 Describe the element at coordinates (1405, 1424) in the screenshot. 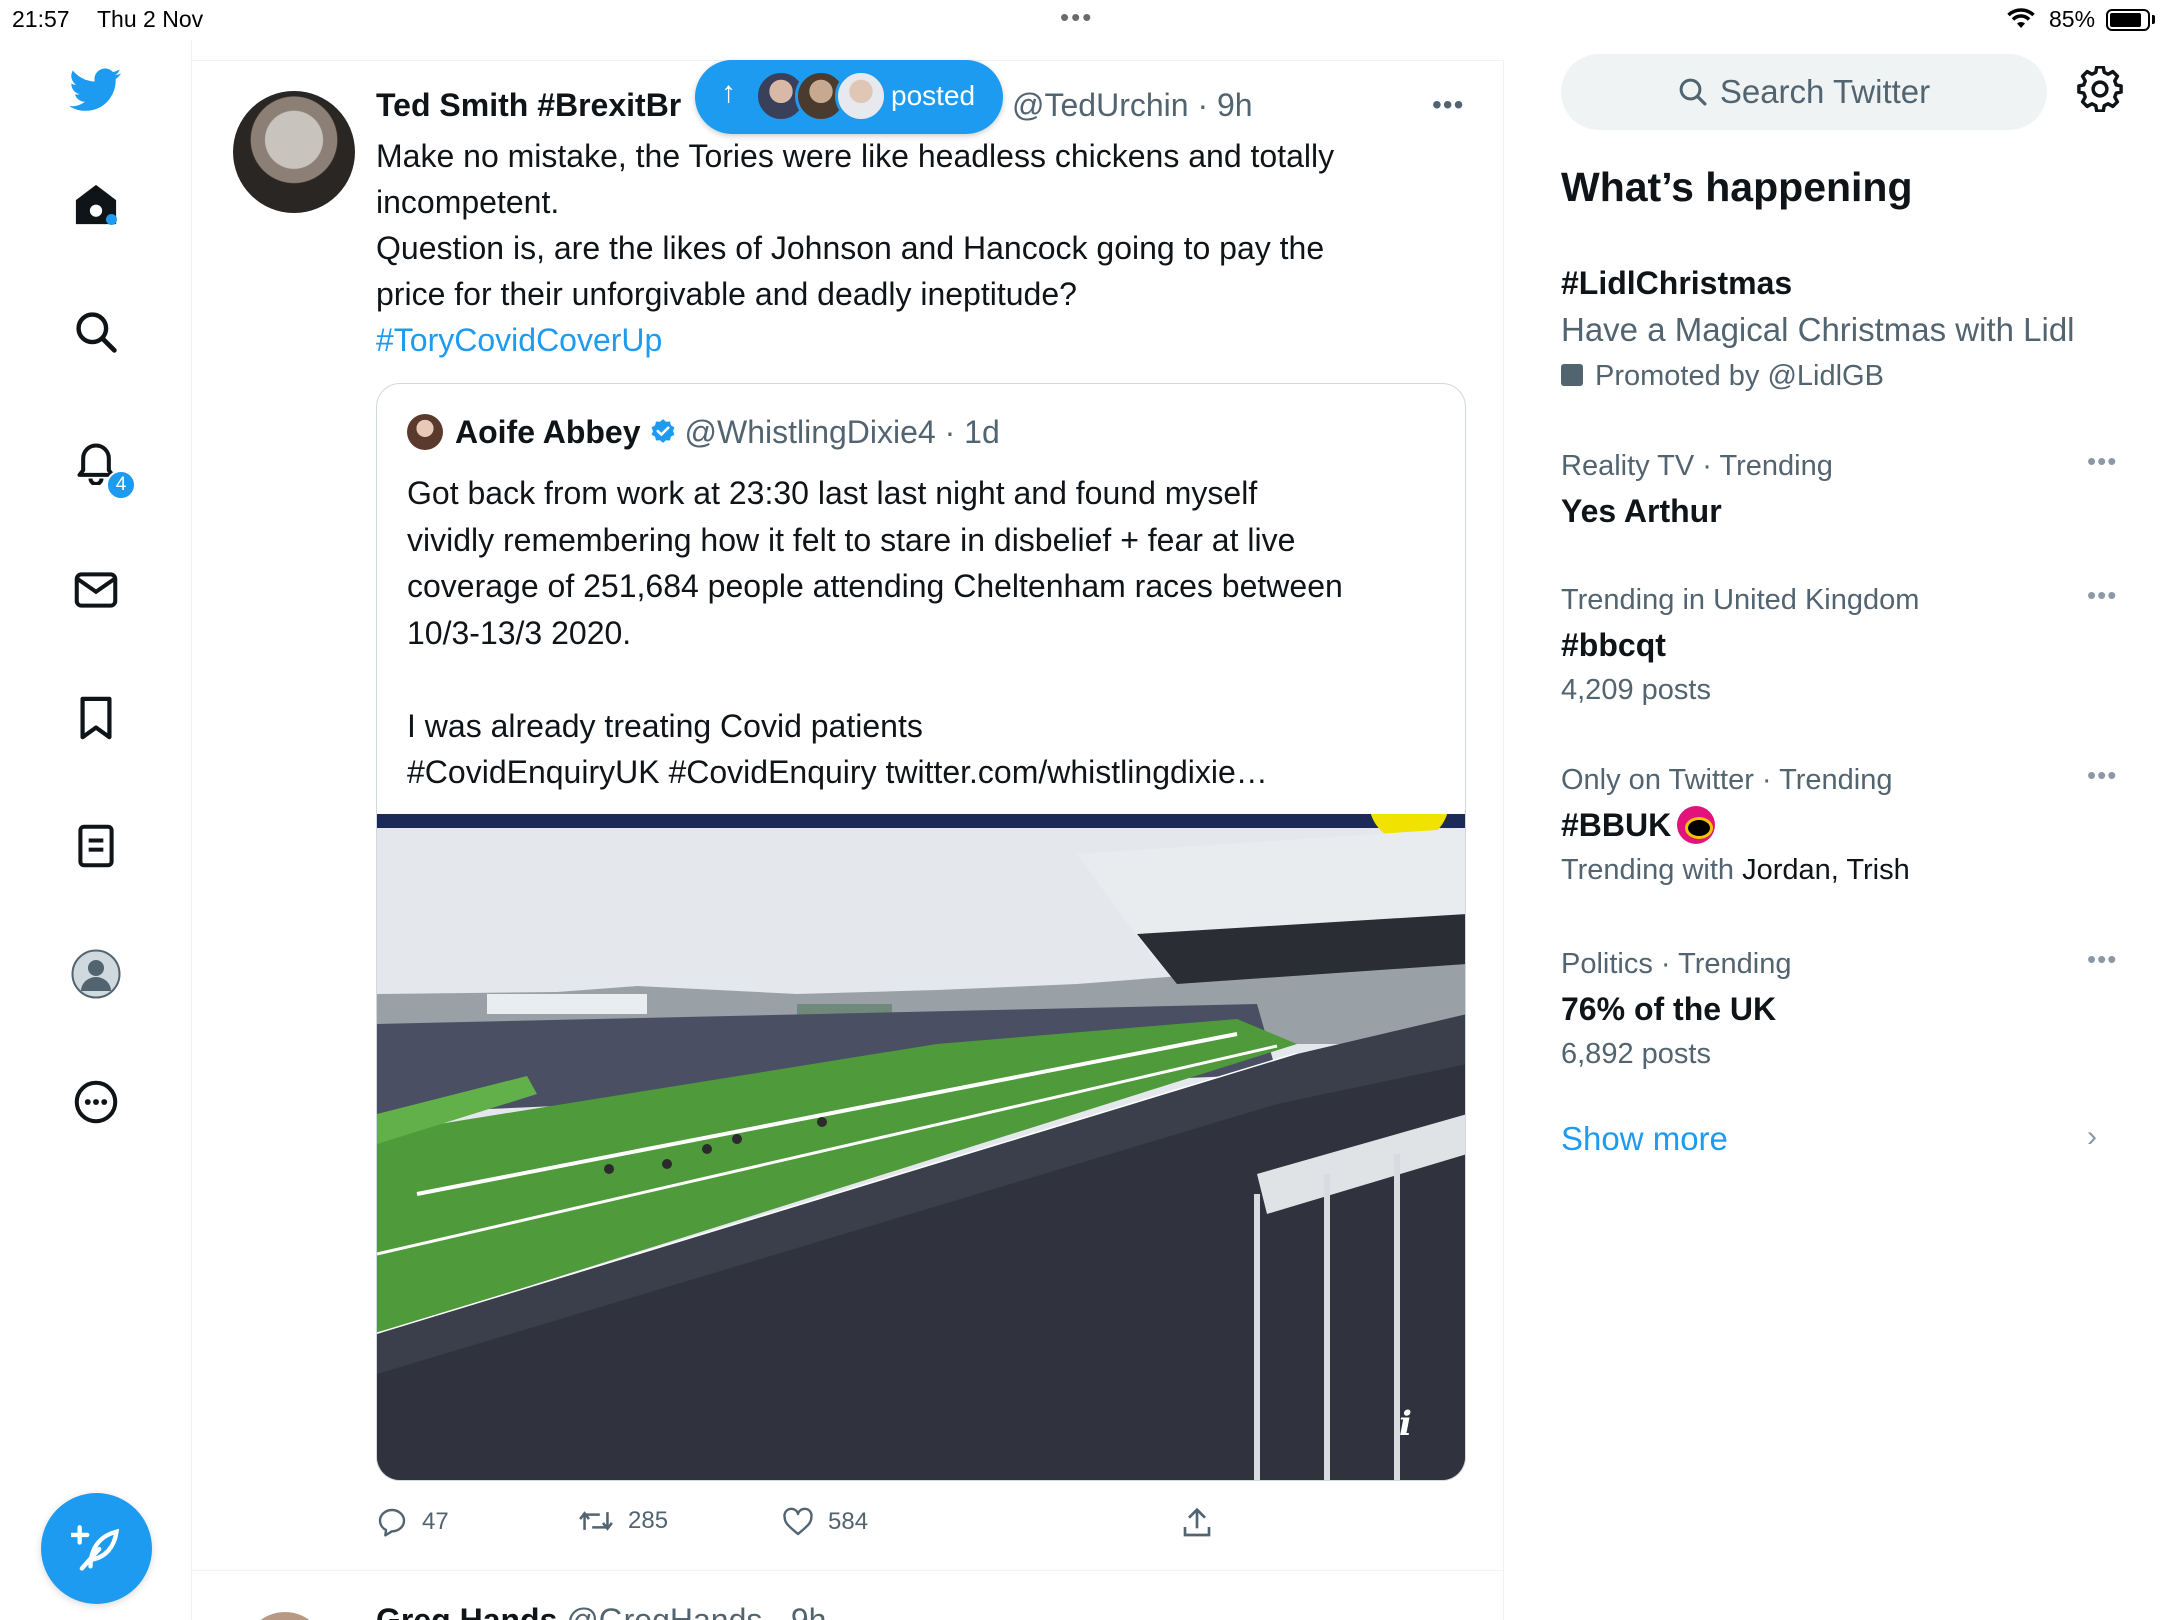

I see `media-info-icon: i` at that location.